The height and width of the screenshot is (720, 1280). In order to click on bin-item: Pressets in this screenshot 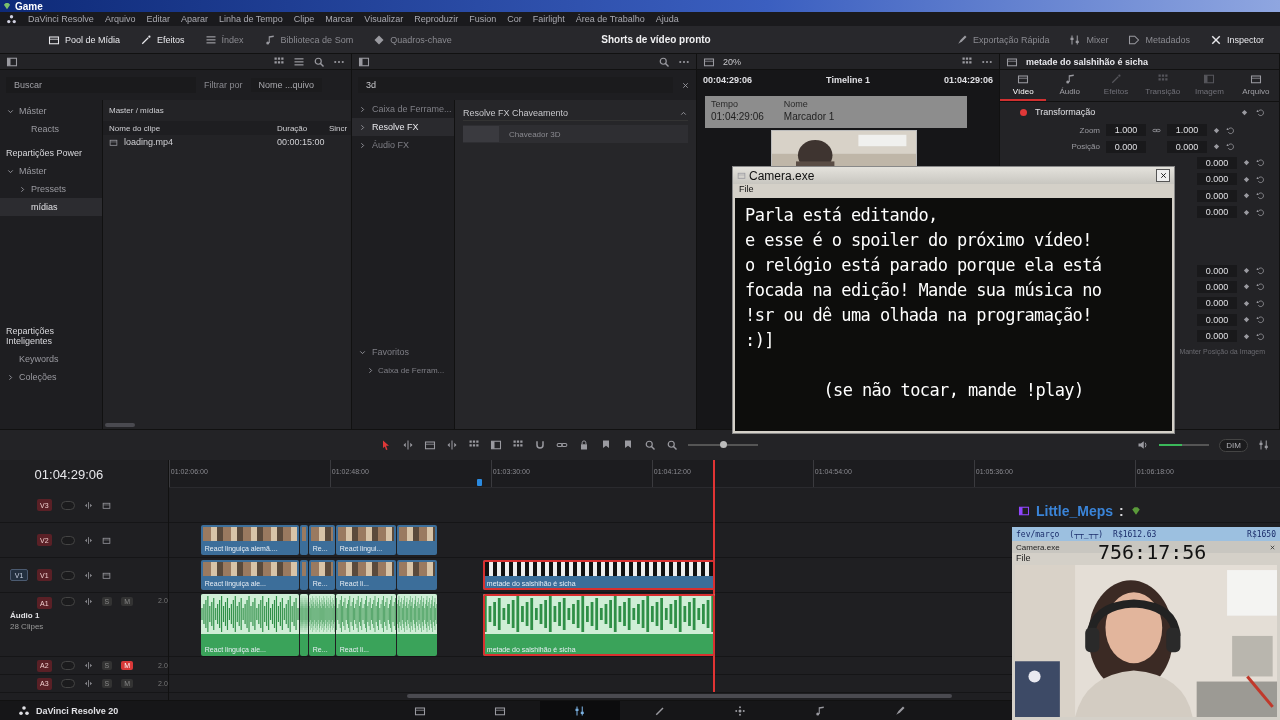, I will do `click(51, 189)`.